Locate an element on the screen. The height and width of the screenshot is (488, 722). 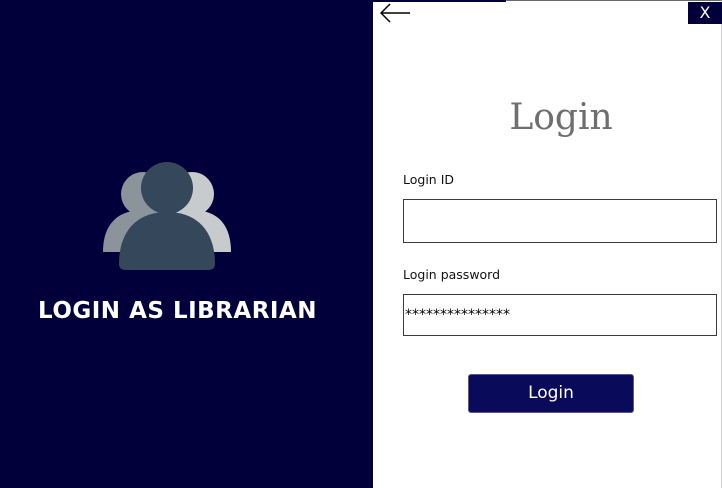
login-id-input is located at coordinates (560, 221).